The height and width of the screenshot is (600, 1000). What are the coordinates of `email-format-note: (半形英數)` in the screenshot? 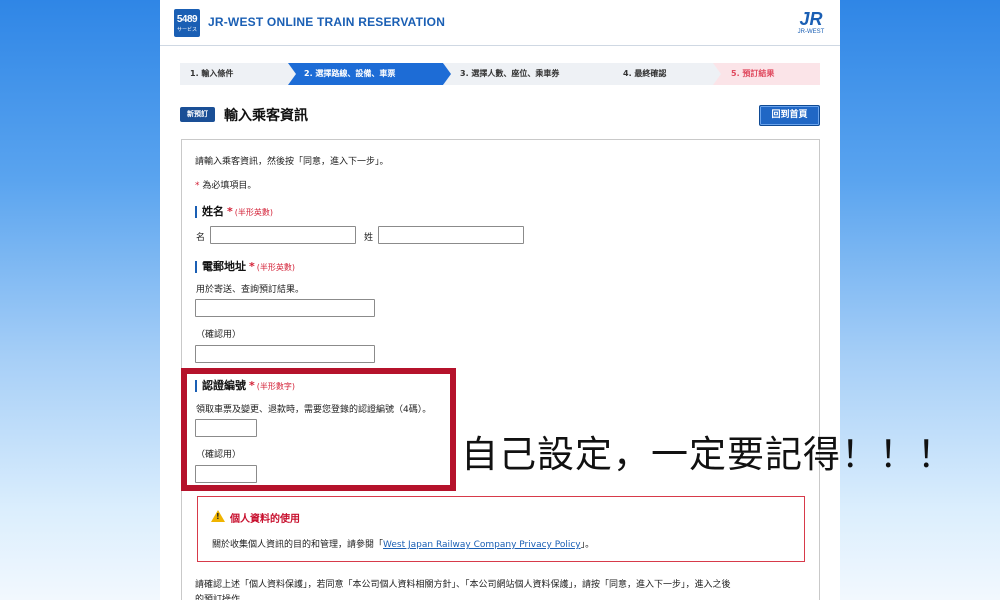 It's located at (276, 267).